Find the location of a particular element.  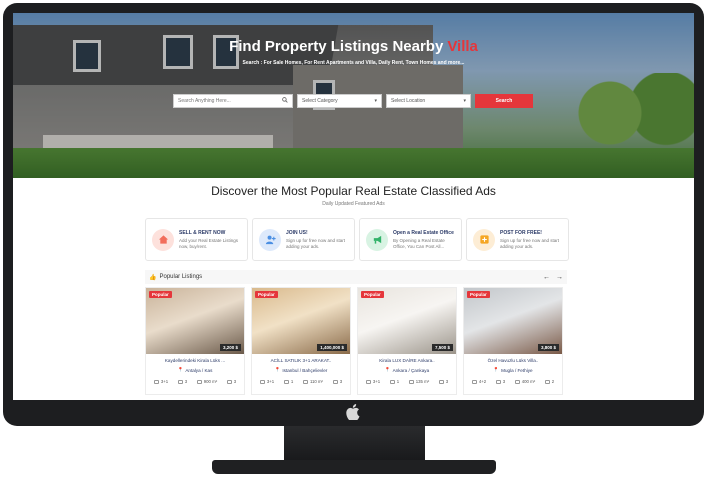

feature-title: SELL & RENT NOW is located at coordinates (202, 233).